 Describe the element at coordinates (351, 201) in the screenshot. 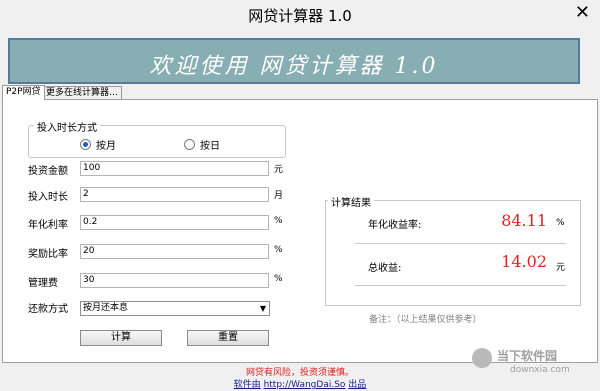

I see `results-legend: 计算结果` at that location.